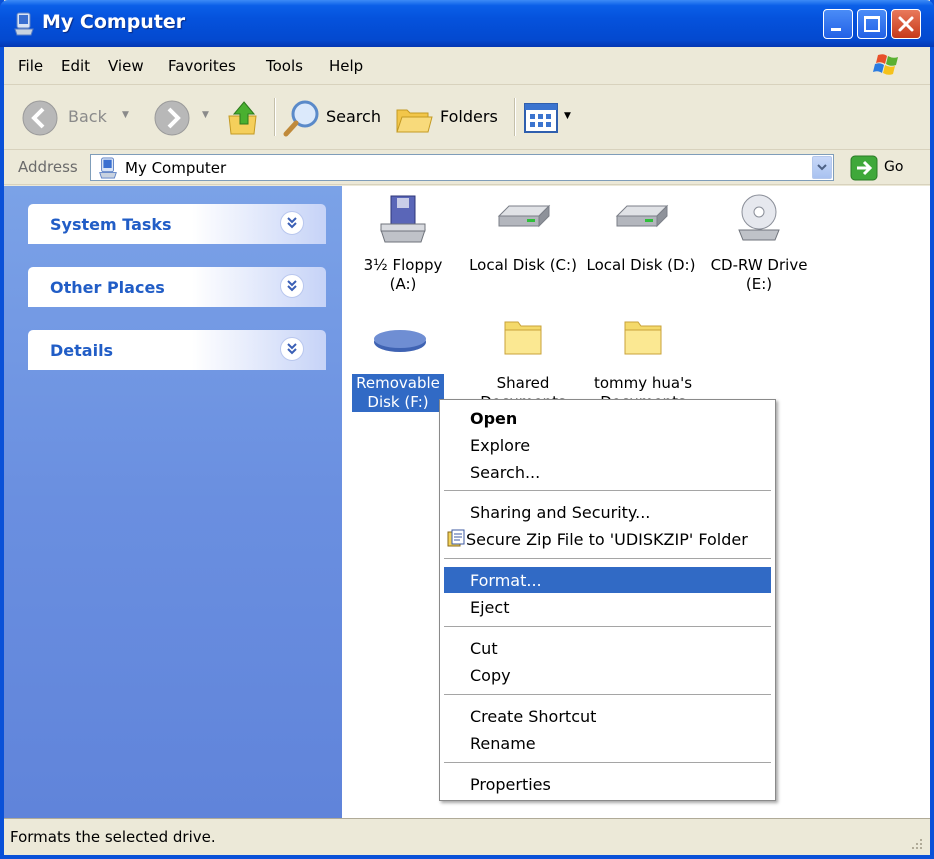  What do you see at coordinates (114, 22) in the screenshot?
I see `window-title: My Computer` at bounding box center [114, 22].